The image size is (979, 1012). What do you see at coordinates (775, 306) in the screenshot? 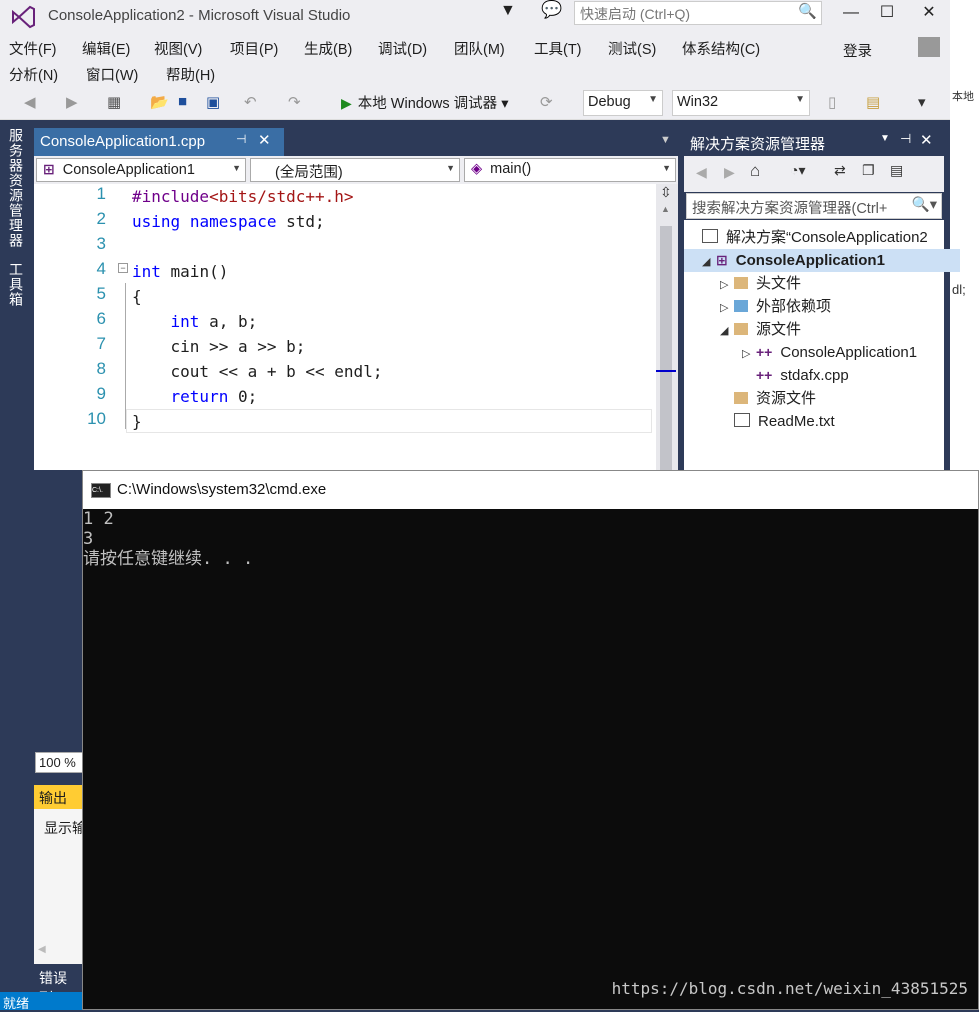
I see `tree-item-external-dependencies: ▷ 外部依赖项` at bounding box center [775, 306].